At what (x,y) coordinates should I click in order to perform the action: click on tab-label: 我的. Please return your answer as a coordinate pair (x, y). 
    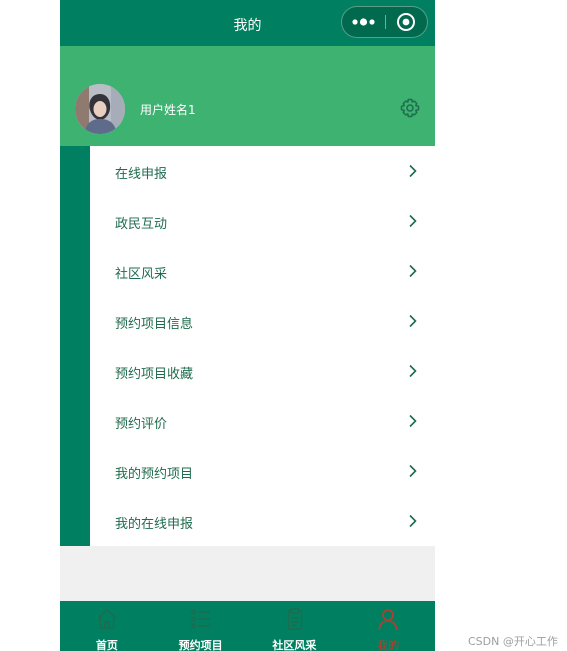
    Looking at the image, I should click on (388, 645).